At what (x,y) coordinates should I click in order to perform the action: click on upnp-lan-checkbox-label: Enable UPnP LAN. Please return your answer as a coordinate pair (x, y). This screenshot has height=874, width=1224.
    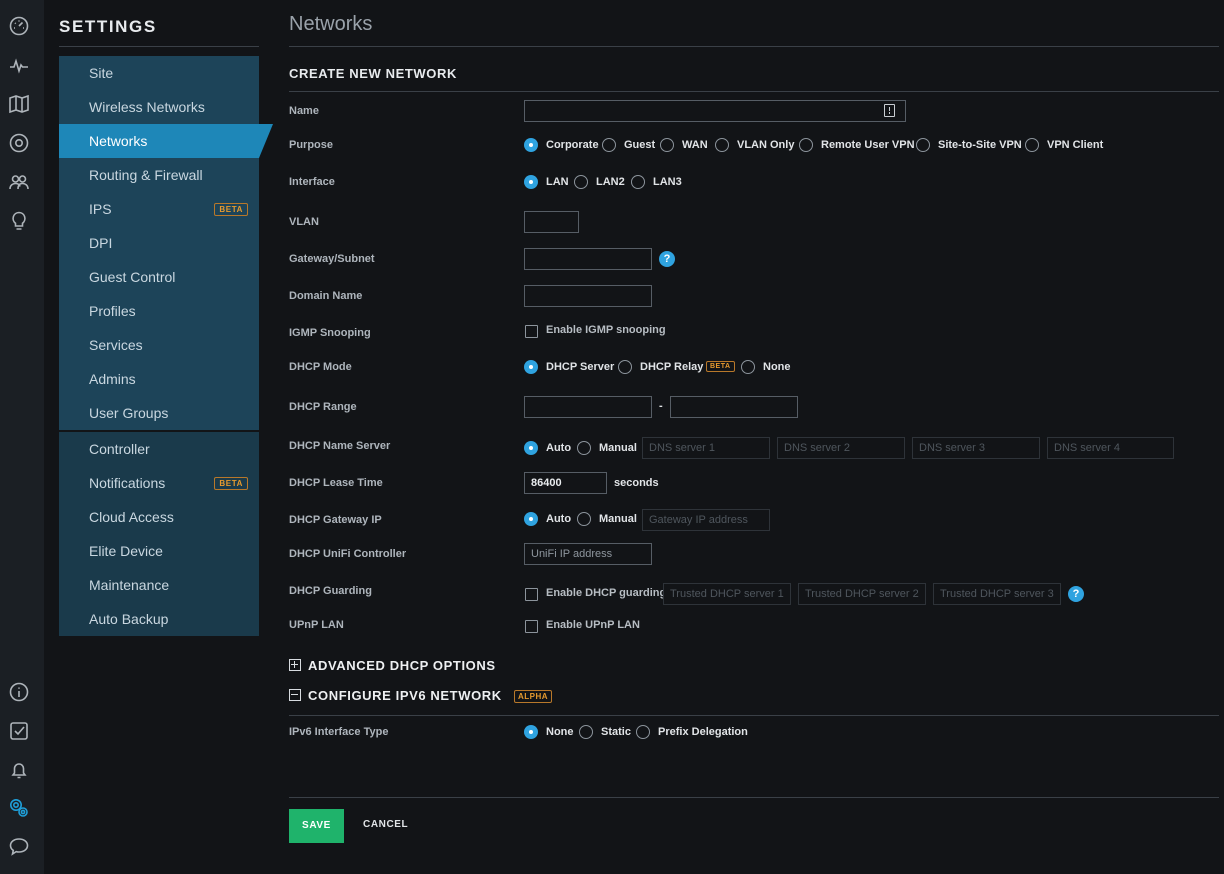
    Looking at the image, I should click on (593, 625).